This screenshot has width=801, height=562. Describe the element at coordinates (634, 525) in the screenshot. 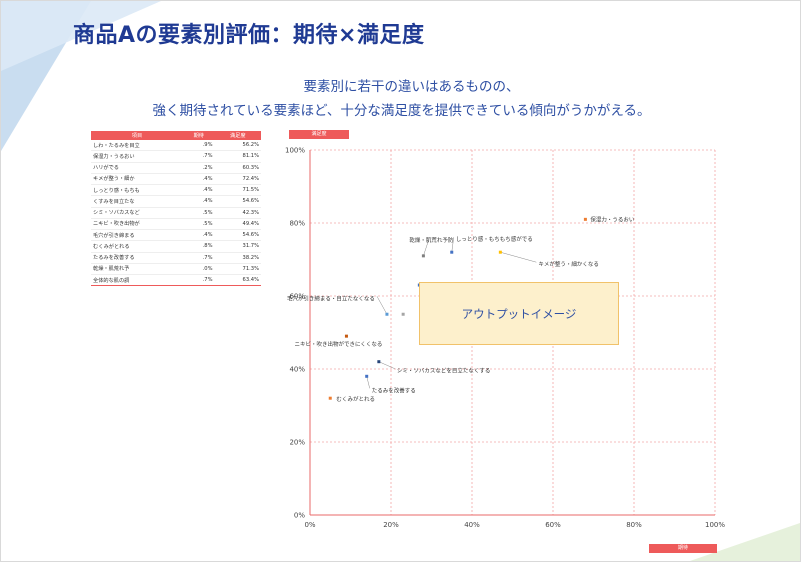

I see `x-tick-label: 80%` at that location.